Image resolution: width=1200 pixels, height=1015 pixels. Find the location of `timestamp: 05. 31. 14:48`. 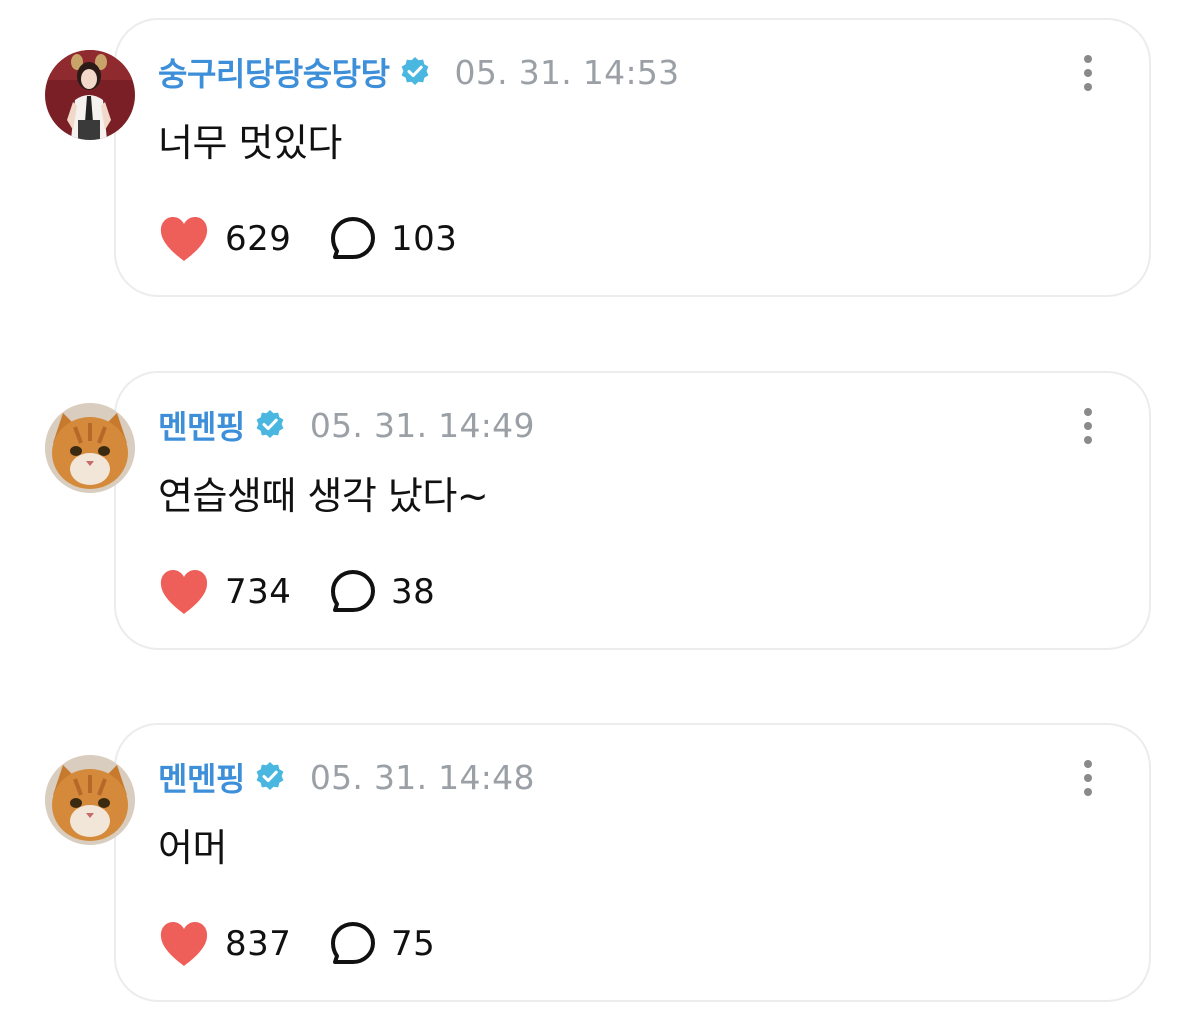

timestamp: 05. 31. 14:48 is located at coordinates (422, 777).